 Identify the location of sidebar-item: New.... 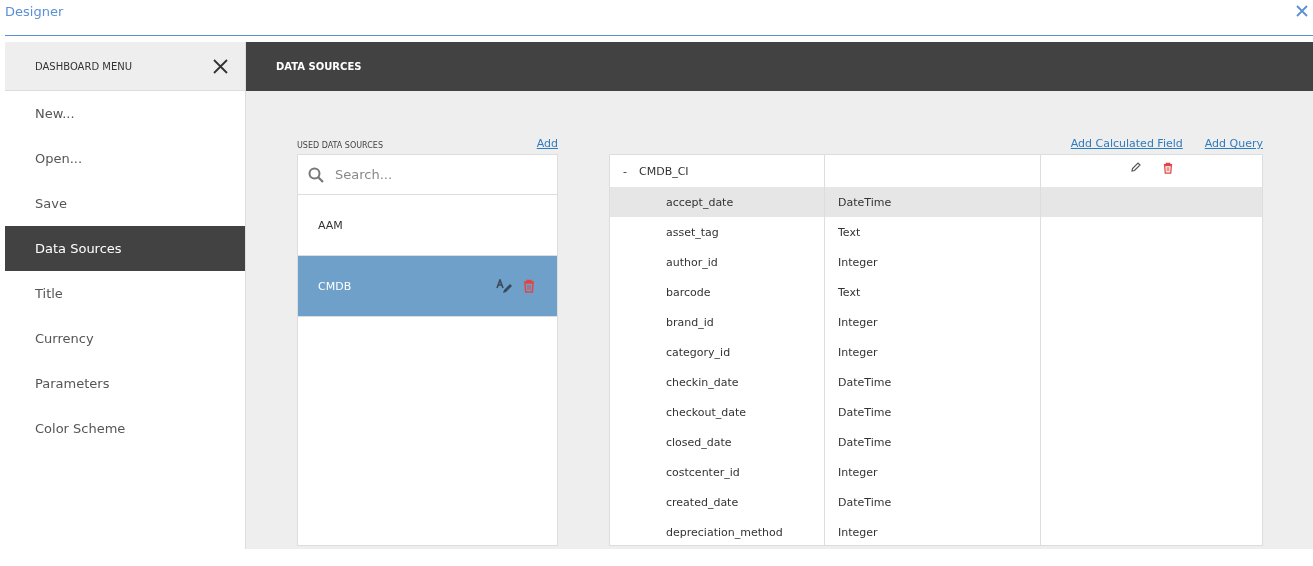
(125, 113).